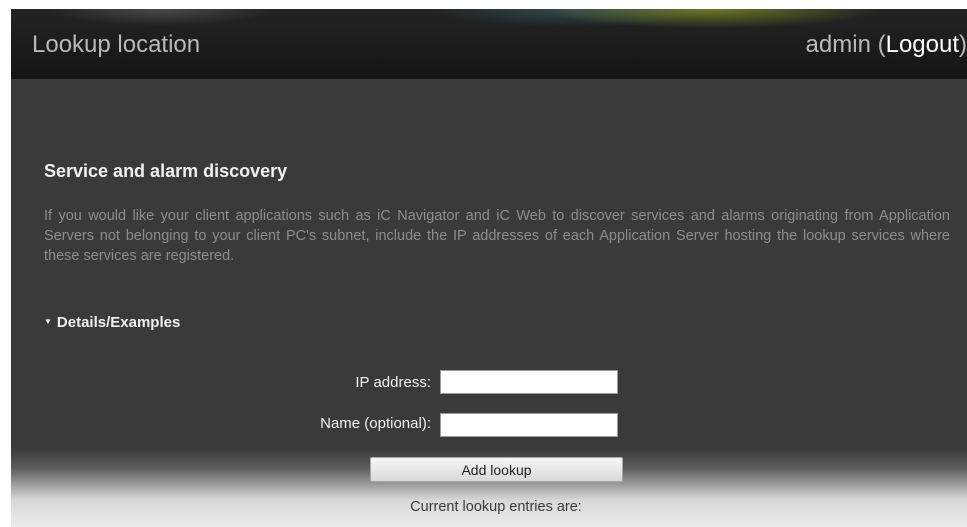  I want to click on section-title: Service and alarm discovery, so click(166, 171).